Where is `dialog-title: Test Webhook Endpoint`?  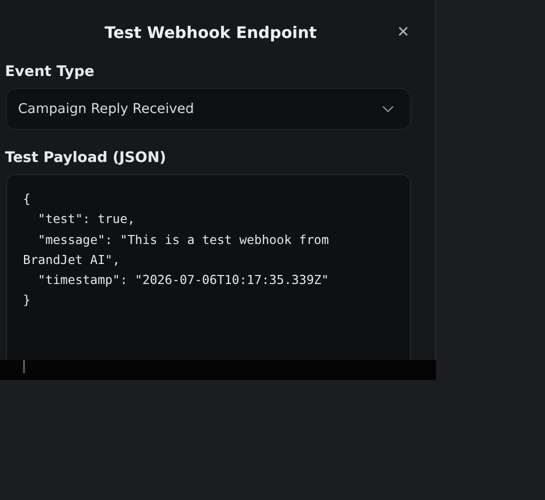 dialog-title: Test Webhook Endpoint is located at coordinates (211, 32).